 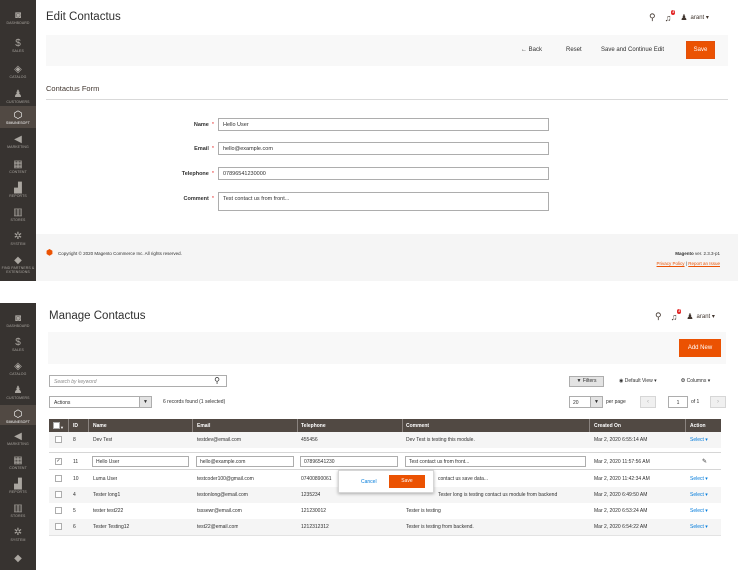 I want to click on col-name: Name, so click(x=100, y=426).